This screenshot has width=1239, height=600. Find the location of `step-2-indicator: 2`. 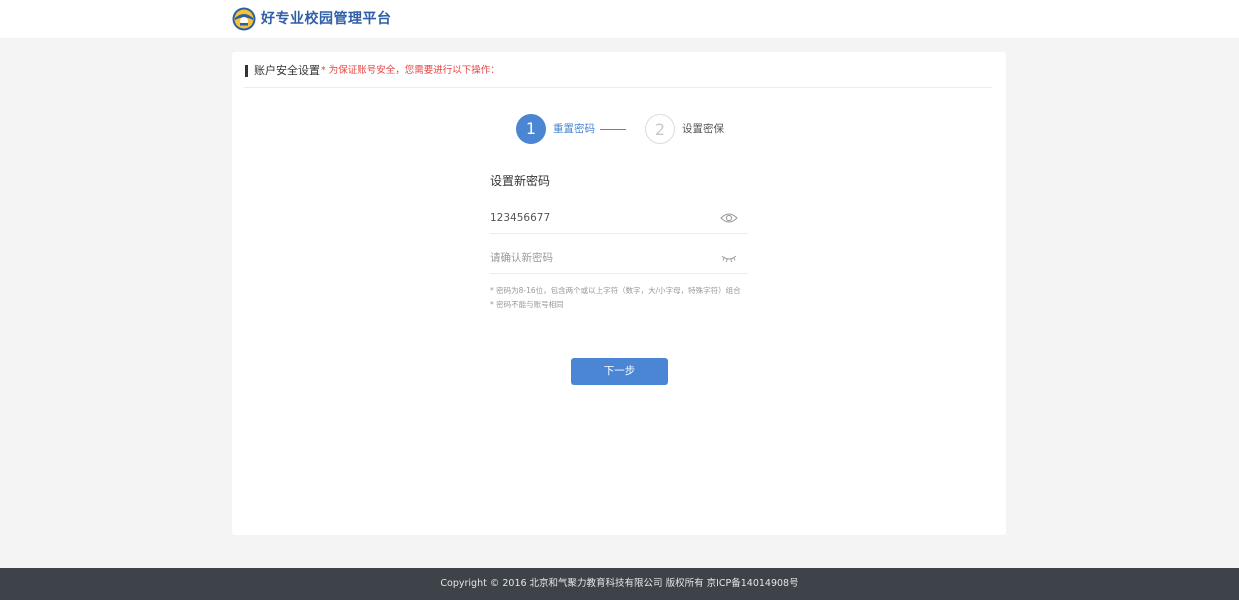

step-2-indicator: 2 is located at coordinates (660, 129).